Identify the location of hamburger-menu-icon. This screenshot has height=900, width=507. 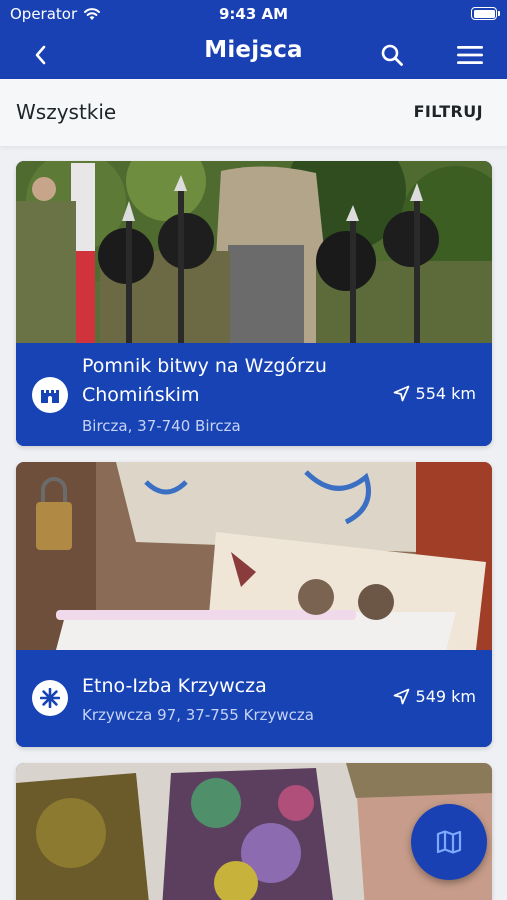
(470, 54).